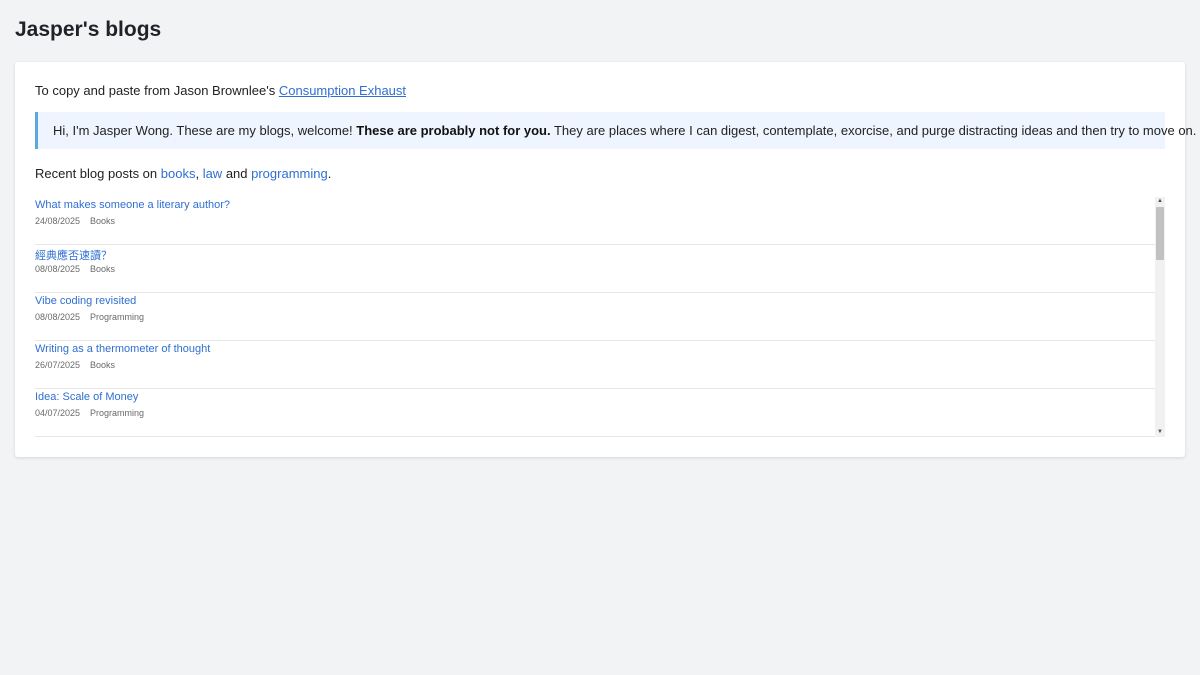 The width and height of the screenshot is (1200, 675). I want to click on post-meta: 08/08/2025 Programming, so click(89, 317).